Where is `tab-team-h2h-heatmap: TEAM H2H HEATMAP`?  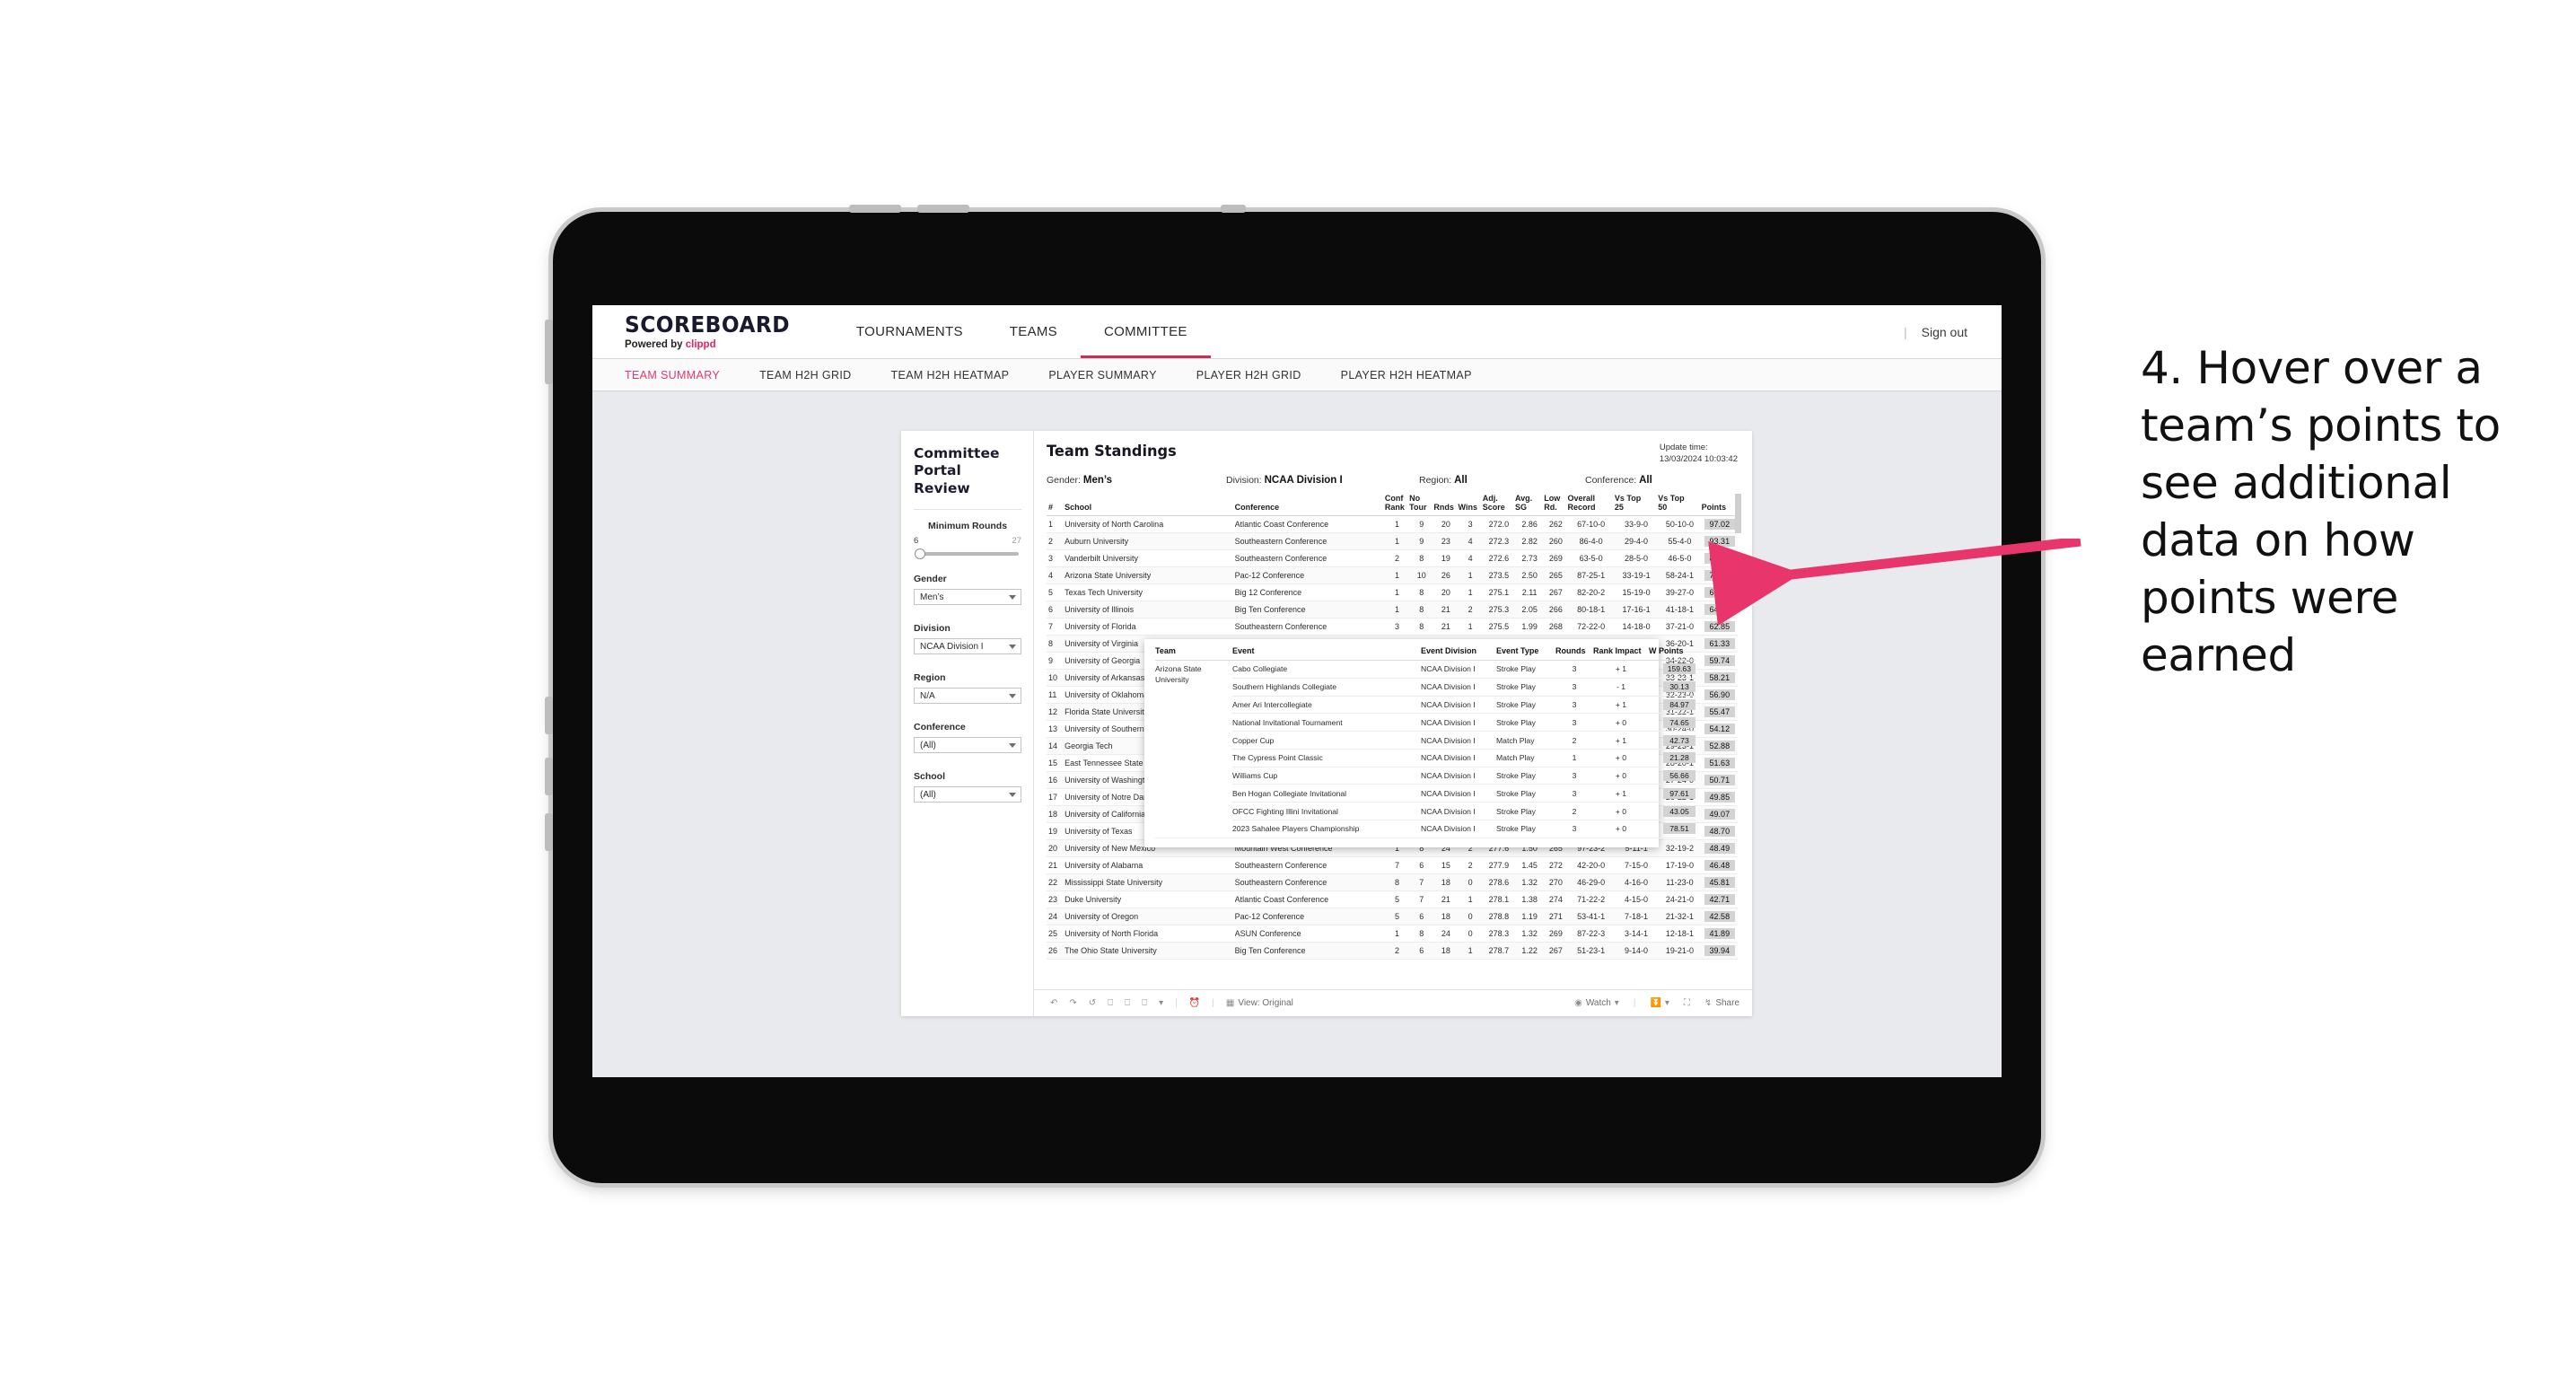
tab-team-h2h-heatmap: TEAM H2H HEATMAP is located at coordinates (960, 376).